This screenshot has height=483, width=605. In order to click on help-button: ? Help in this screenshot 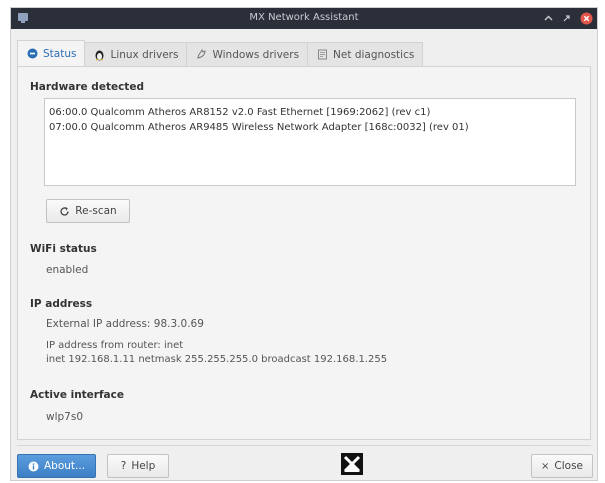, I will do `click(138, 466)`.